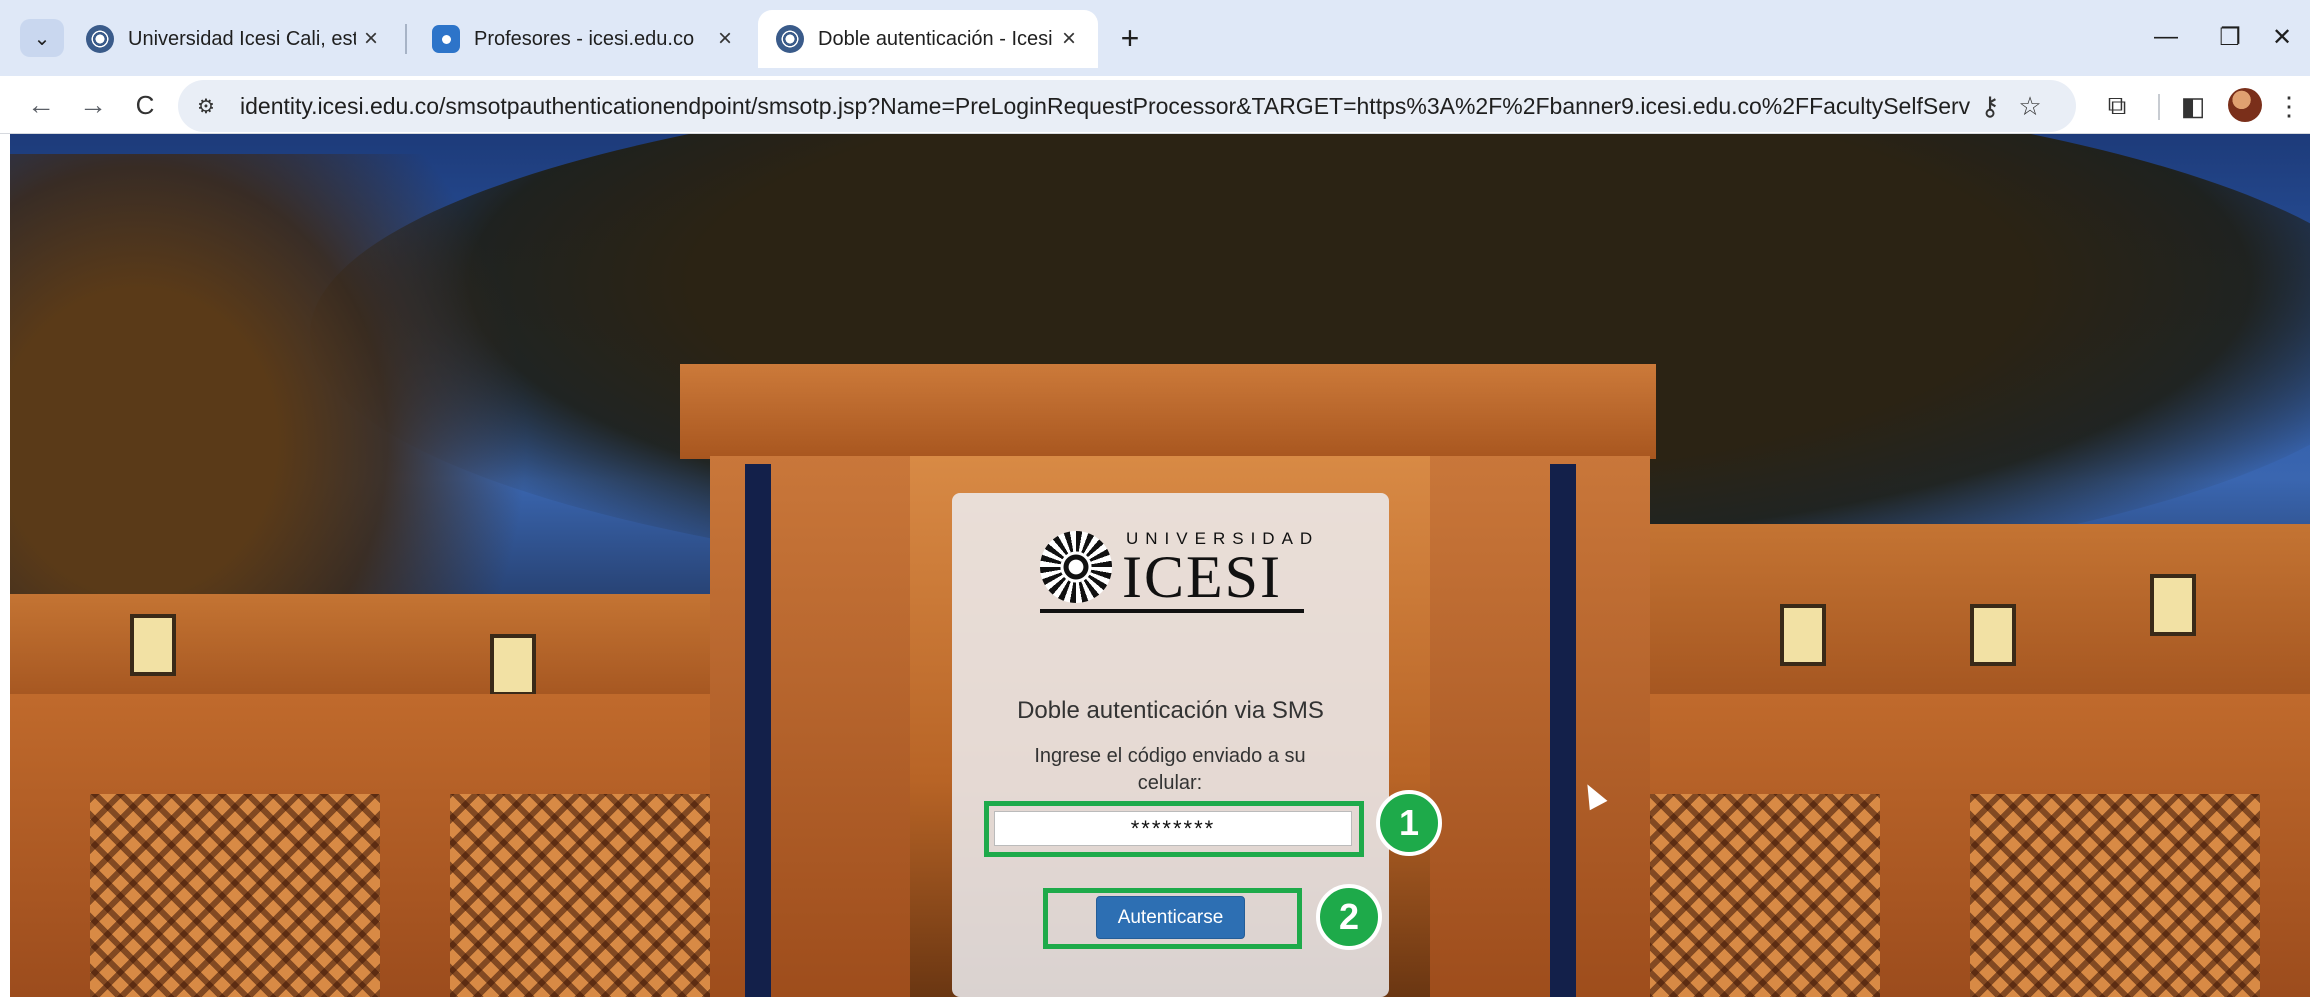 Image resolution: width=2310 pixels, height=997 pixels. What do you see at coordinates (1170, 710) in the screenshot?
I see `page-title: Doble autenticación via SMS` at bounding box center [1170, 710].